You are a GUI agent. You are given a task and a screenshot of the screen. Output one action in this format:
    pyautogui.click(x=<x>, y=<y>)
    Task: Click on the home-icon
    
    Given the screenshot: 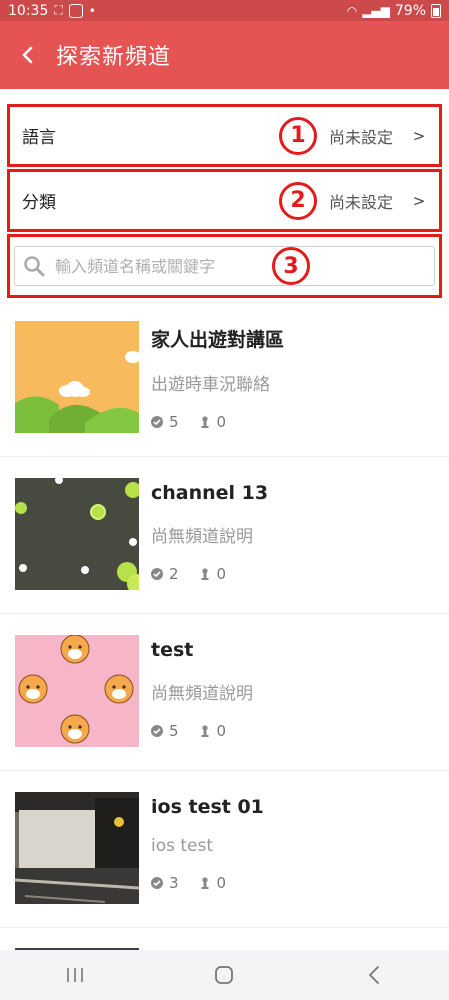 What is the action you would take?
    pyautogui.click(x=224, y=975)
    